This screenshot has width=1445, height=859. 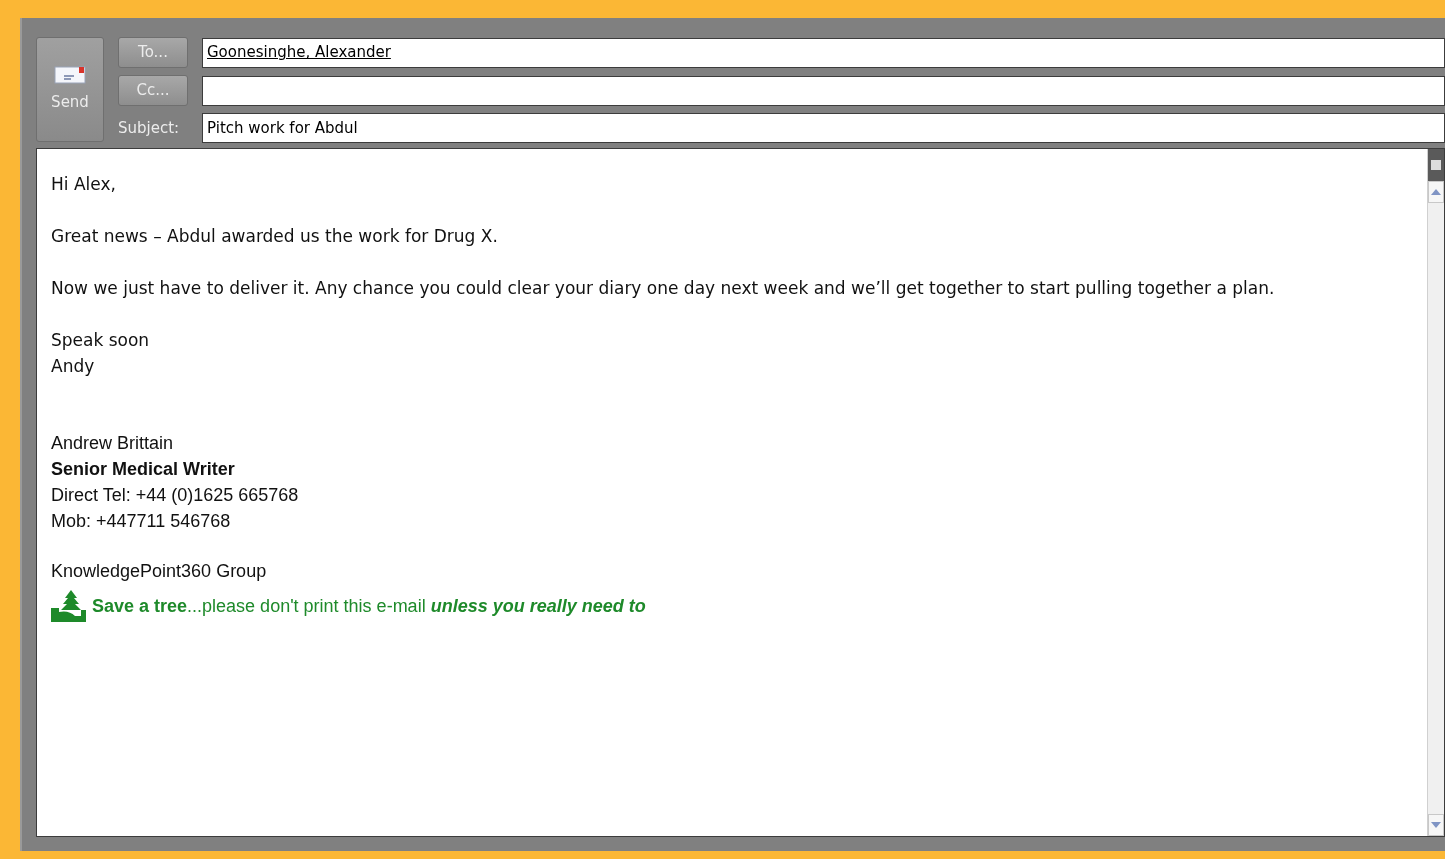 I want to click on envelope-icon, so click(x=70, y=75).